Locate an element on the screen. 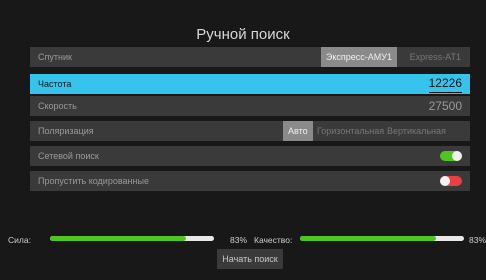 The height and width of the screenshot is (280, 486). satellite-option-express-at1: Express-AT1 is located at coordinates (435, 57).